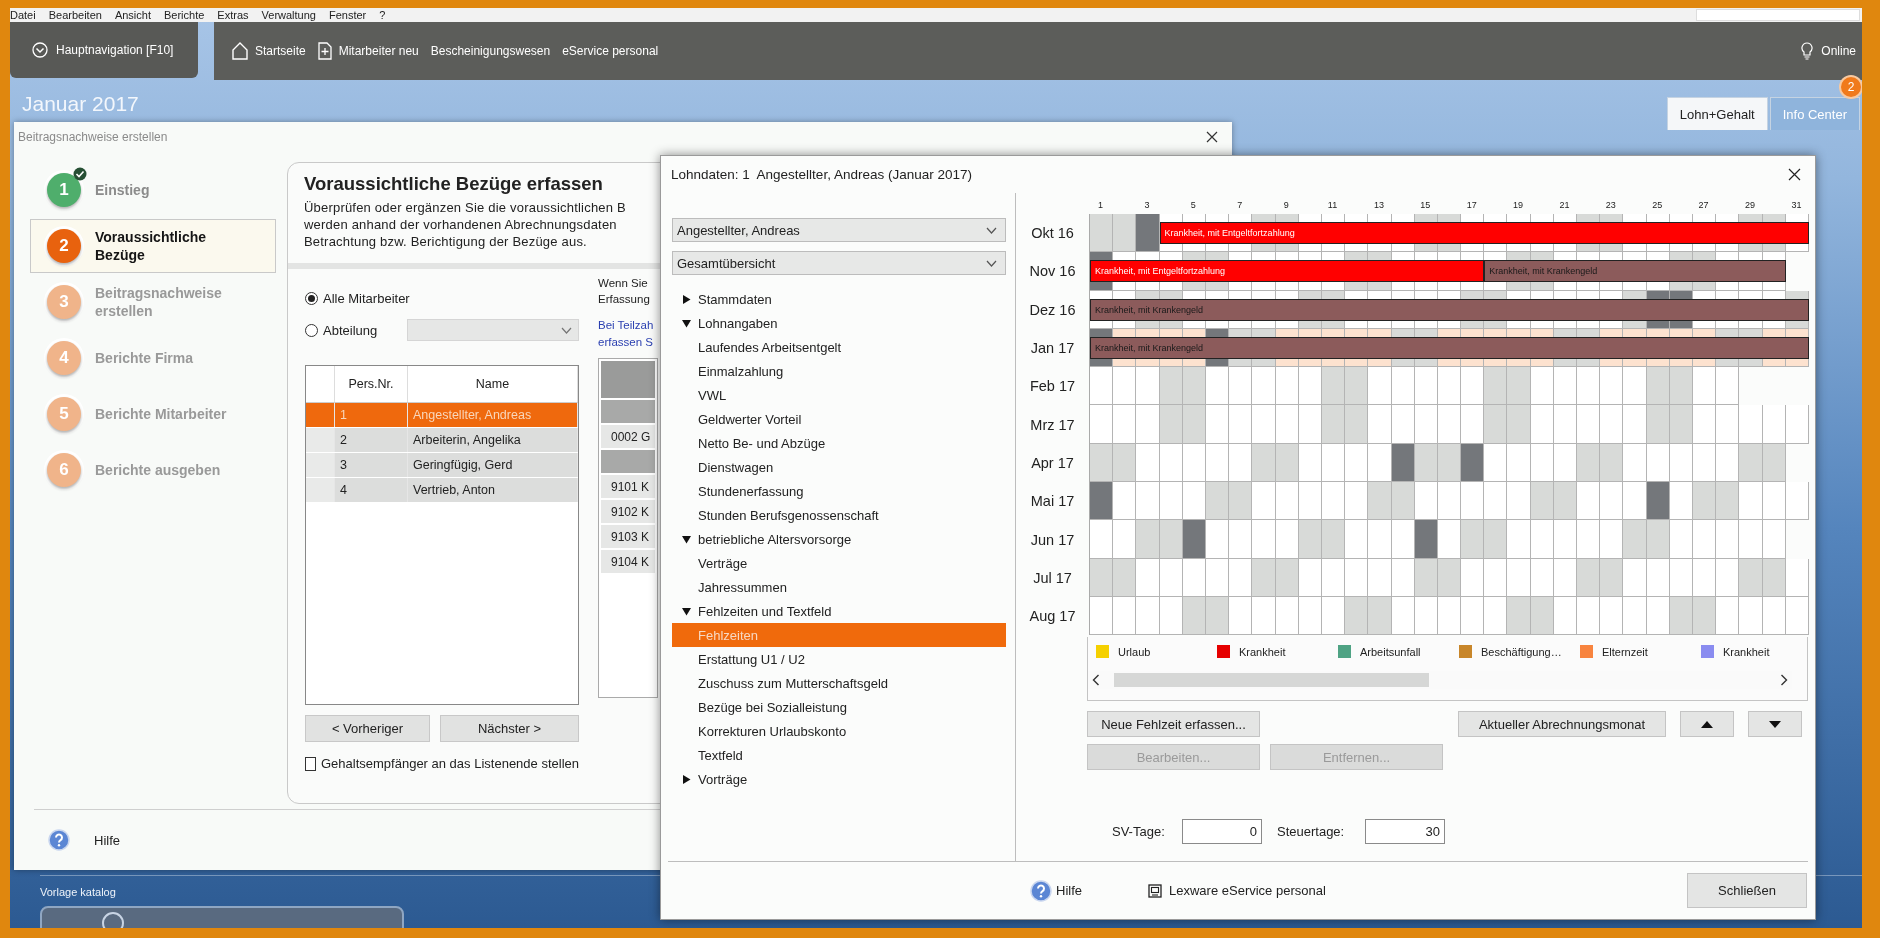 The height and width of the screenshot is (938, 1880). What do you see at coordinates (23, 15) in the screenshot?
I see `menu-item: Datei` at bounding box center [23, 15].